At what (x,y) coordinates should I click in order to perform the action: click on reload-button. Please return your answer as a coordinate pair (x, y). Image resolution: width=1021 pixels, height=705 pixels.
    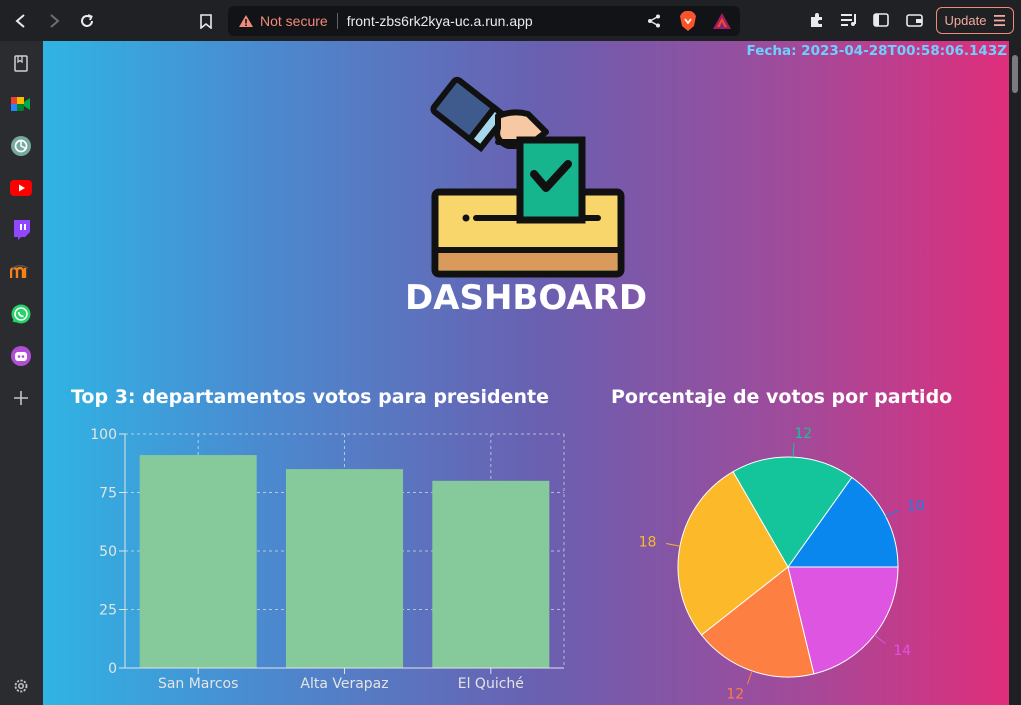
    Looking at the image, I should click on (87, 21).